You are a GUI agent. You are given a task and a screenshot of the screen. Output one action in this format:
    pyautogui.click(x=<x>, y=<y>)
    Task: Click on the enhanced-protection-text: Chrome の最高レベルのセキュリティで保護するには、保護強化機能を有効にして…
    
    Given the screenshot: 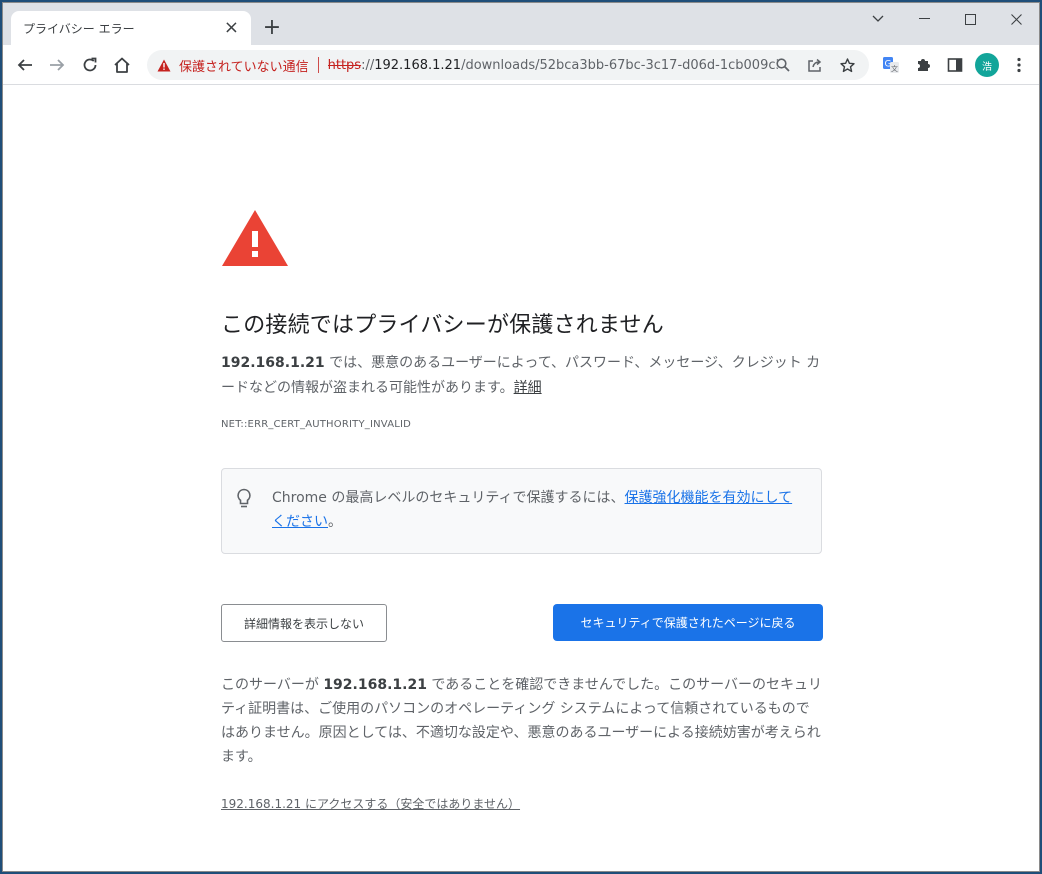 What is the action you would take?
    pyautogui.click(x=537, y=510)
    